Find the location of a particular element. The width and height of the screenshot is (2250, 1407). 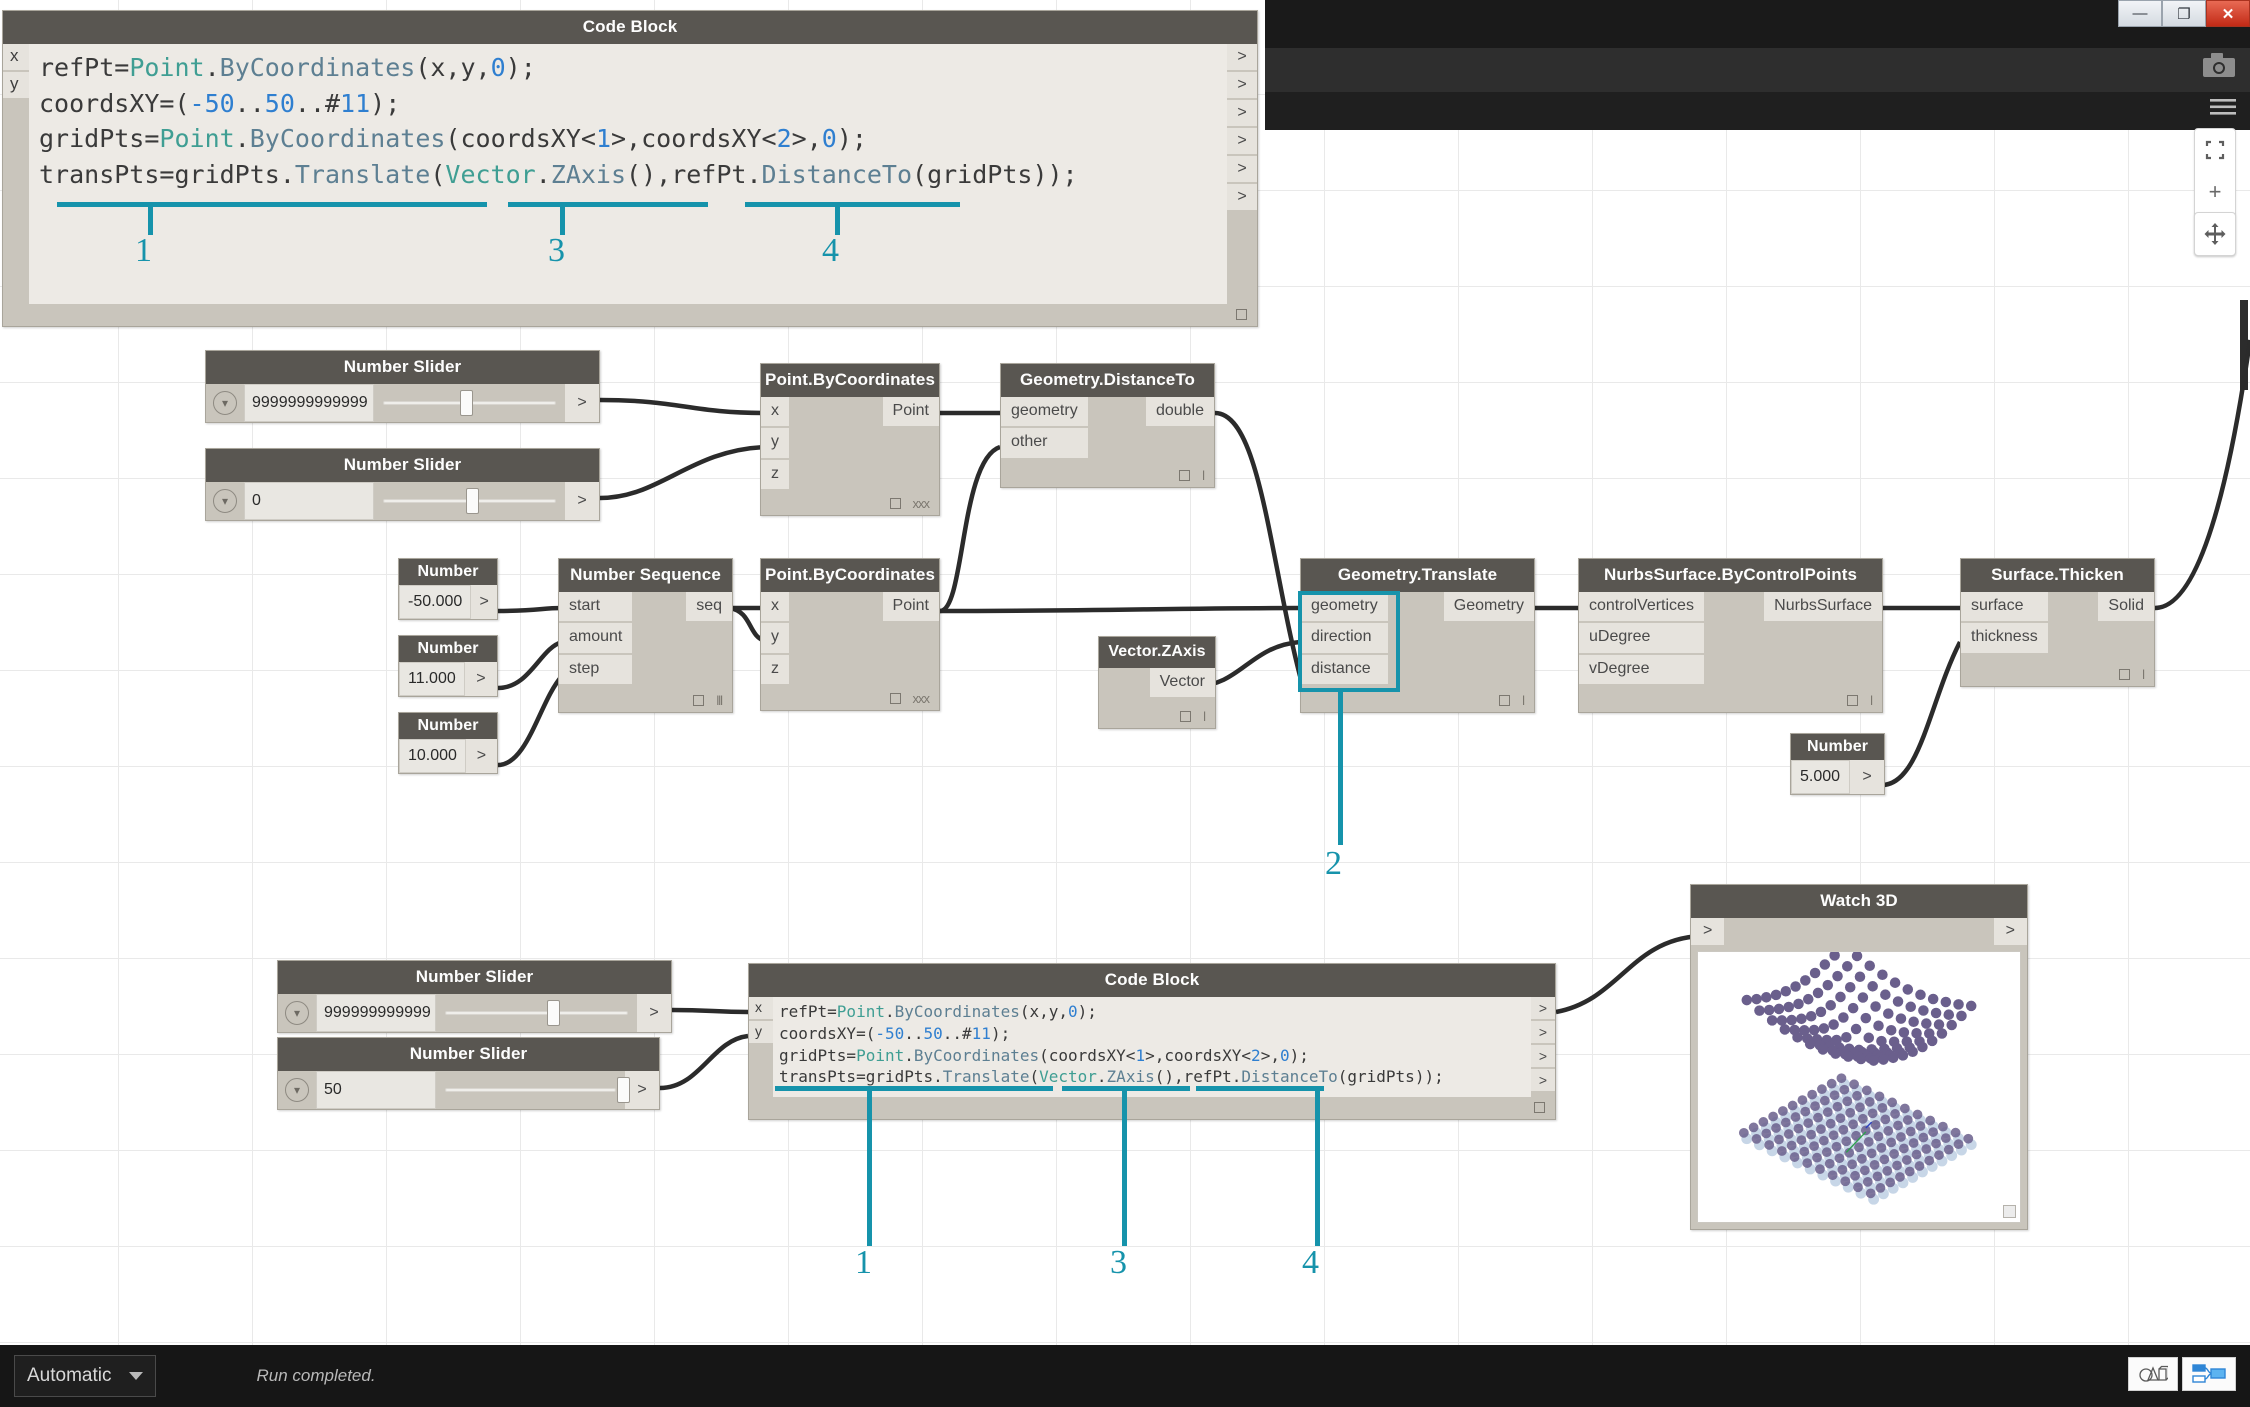

view-mode-toggle-group is located at coordinates (2182, 1374).